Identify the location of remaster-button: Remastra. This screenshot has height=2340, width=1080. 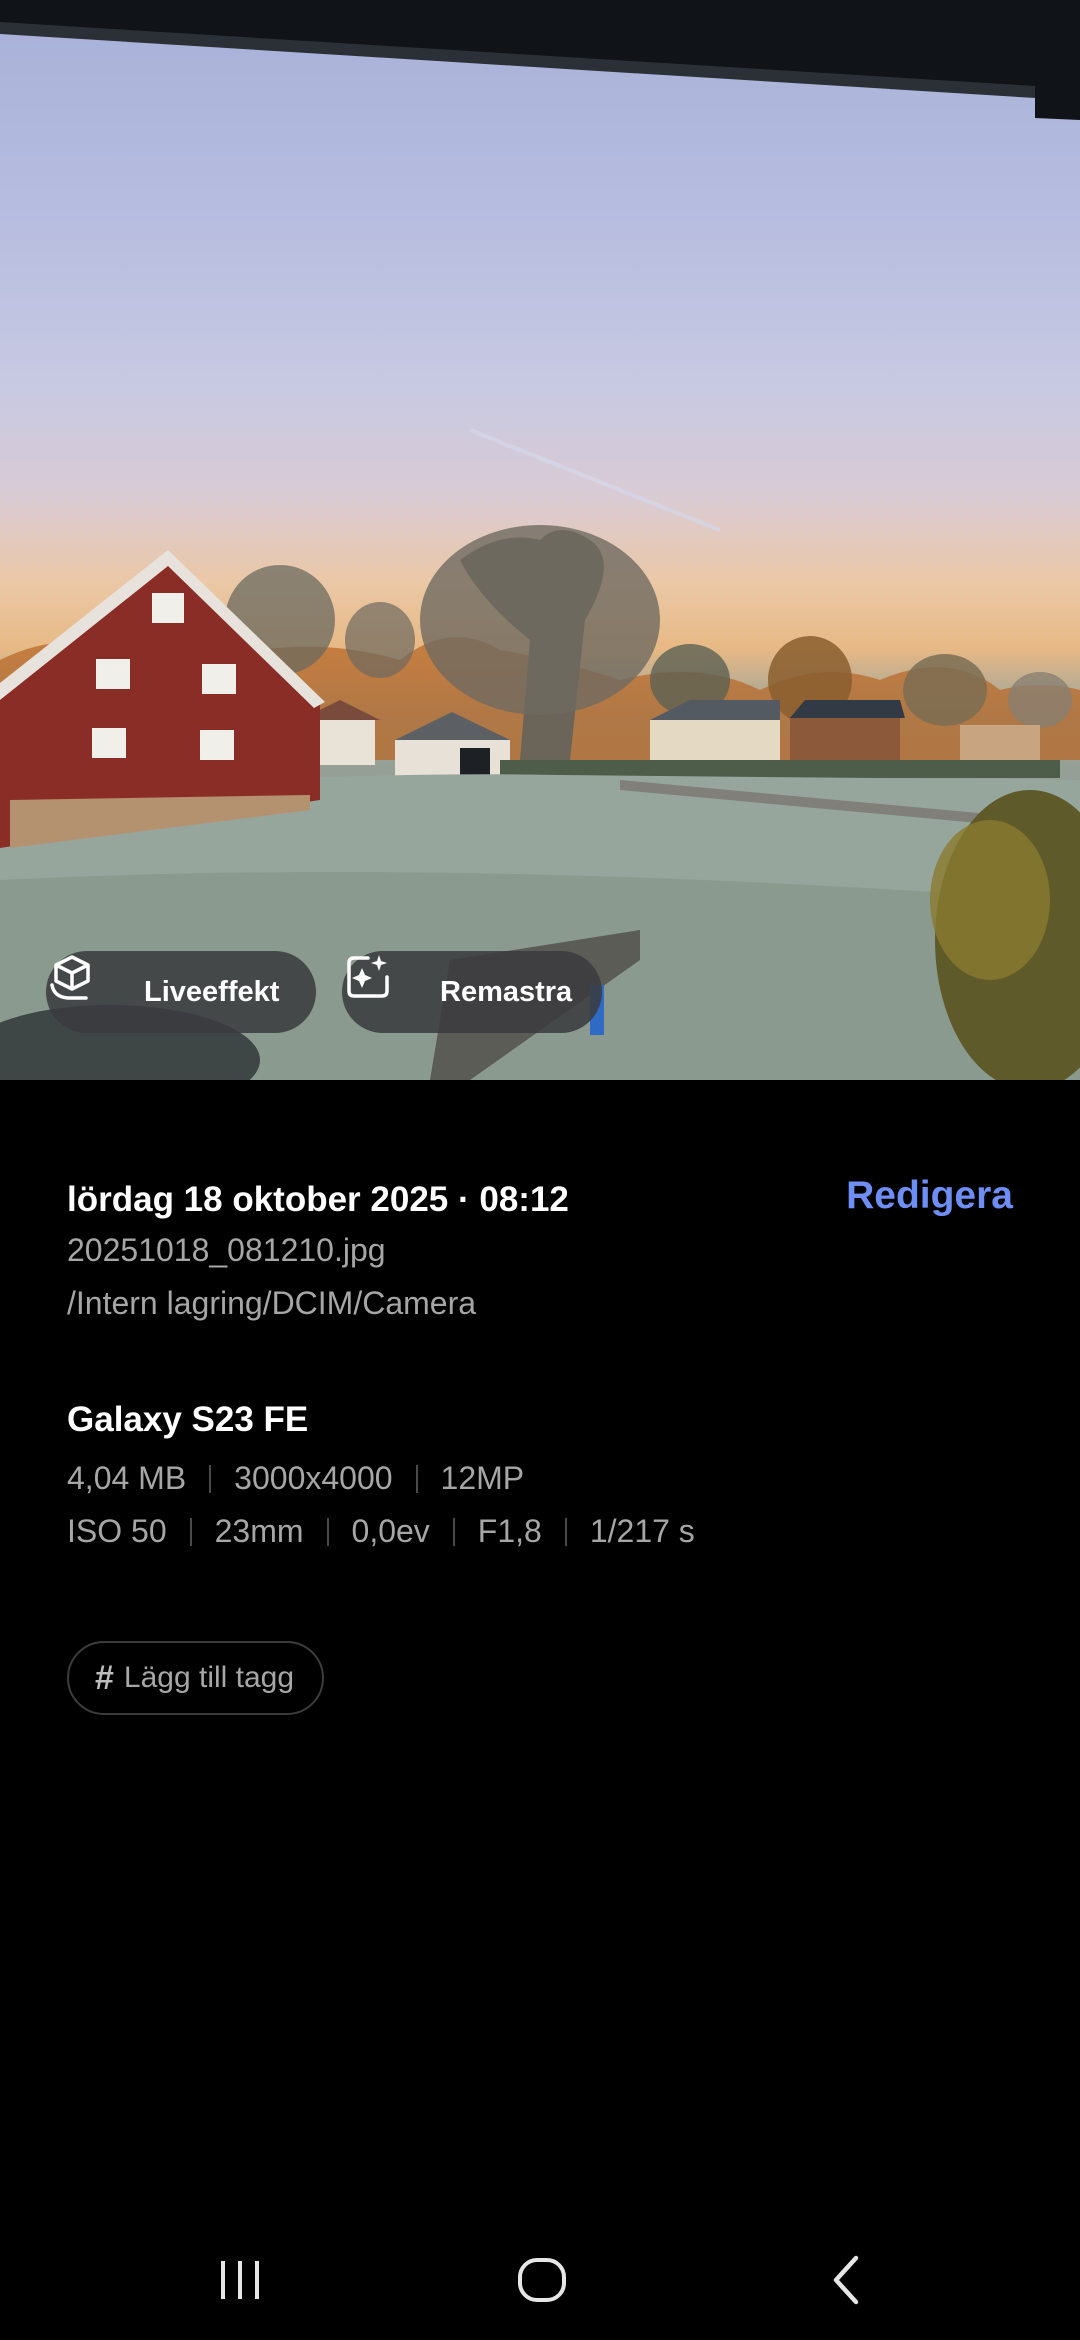
(472, 992).